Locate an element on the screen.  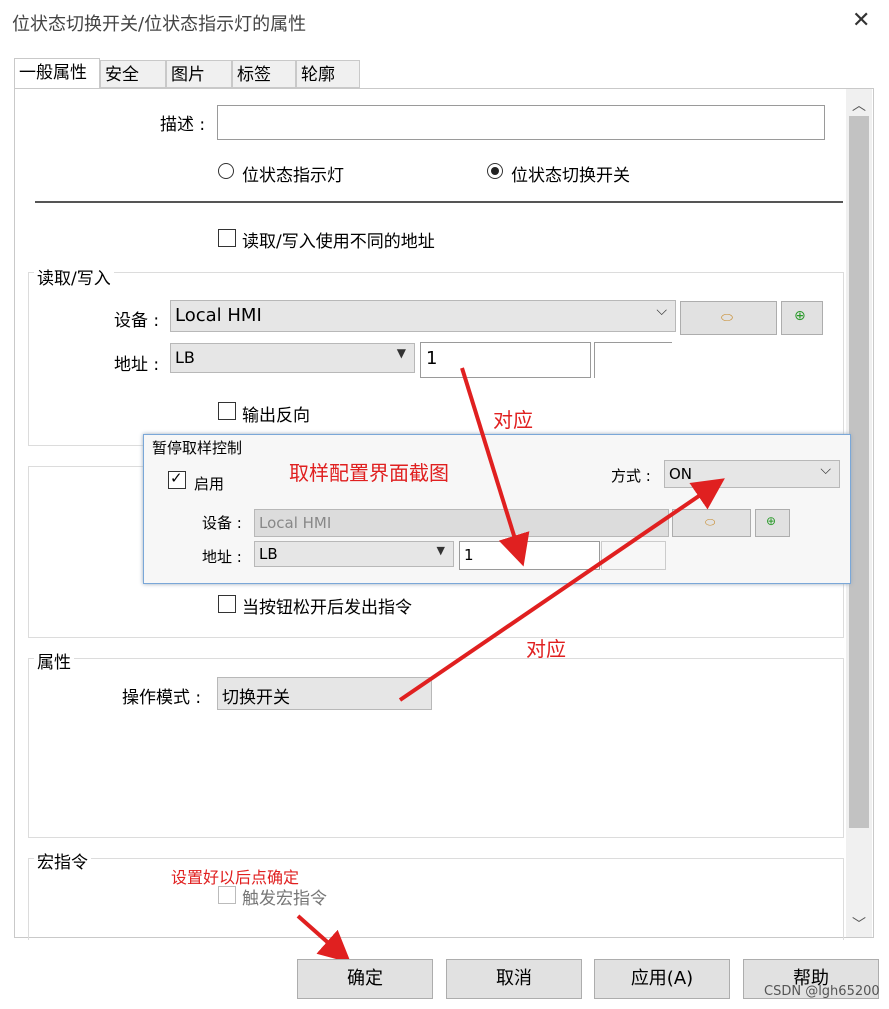
ok-button: 确定 is located at coordinates (365, 979).